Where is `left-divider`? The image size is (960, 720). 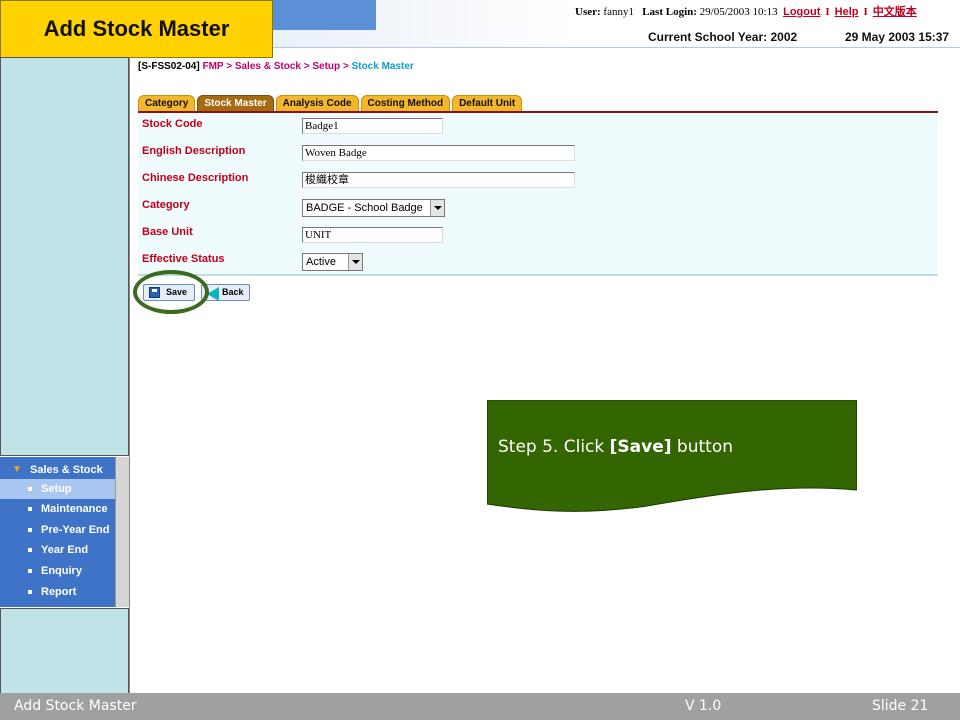
left-divider is located at coordinates (129, 377).